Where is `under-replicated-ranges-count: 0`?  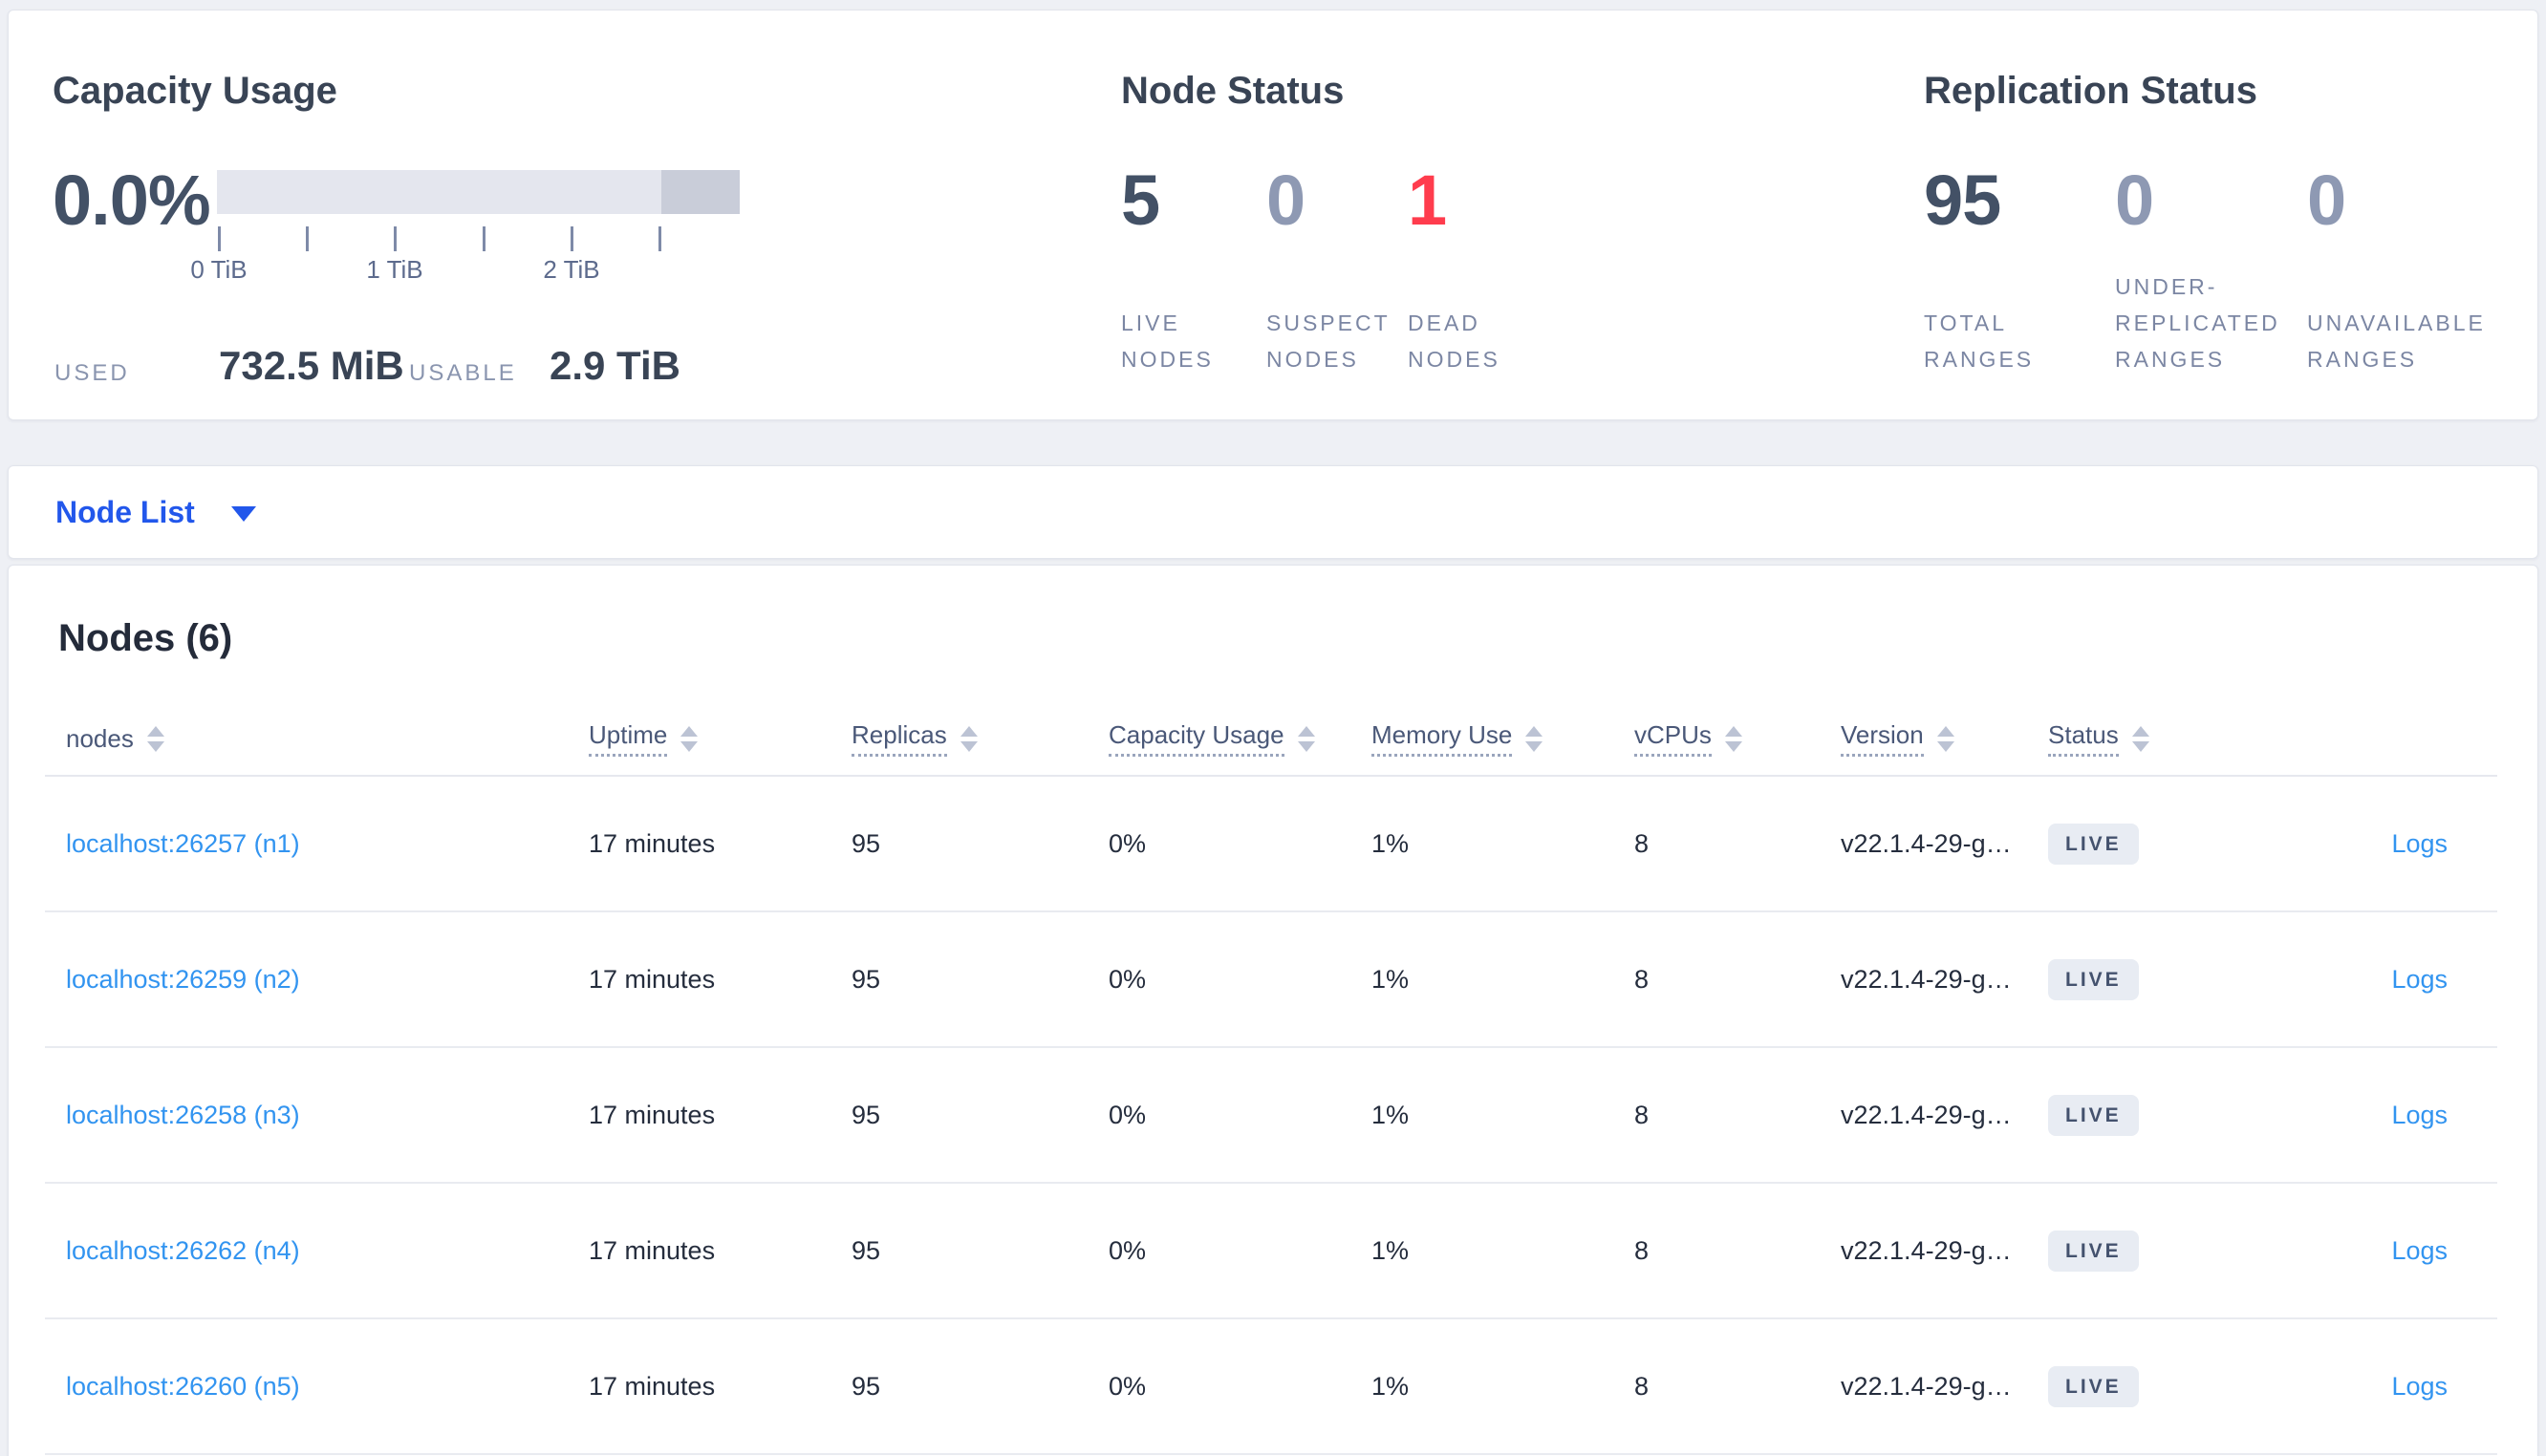 under-replicated-ranges-count: 0 is located at coordinates (2134, 201).